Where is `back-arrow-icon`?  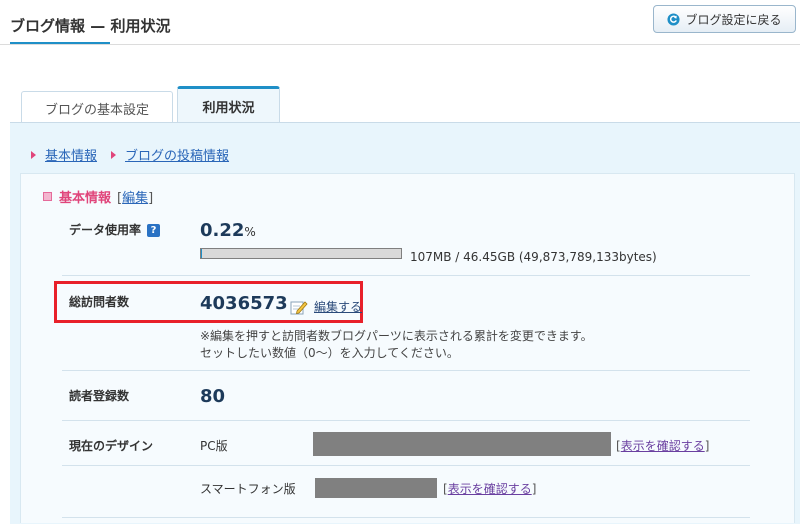 back-arrow-icon is located at coordinates (673, 19).